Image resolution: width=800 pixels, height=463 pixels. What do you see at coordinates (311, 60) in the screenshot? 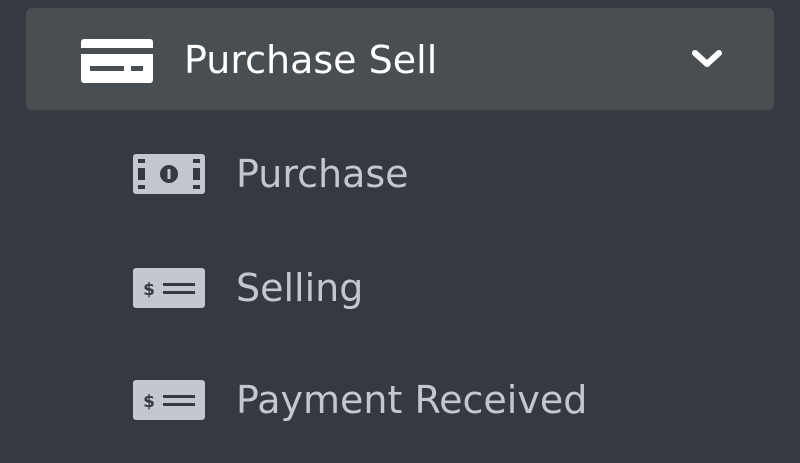
I see `purchase-sell-label: Purchase Sell` at bounding box center [311, 60].